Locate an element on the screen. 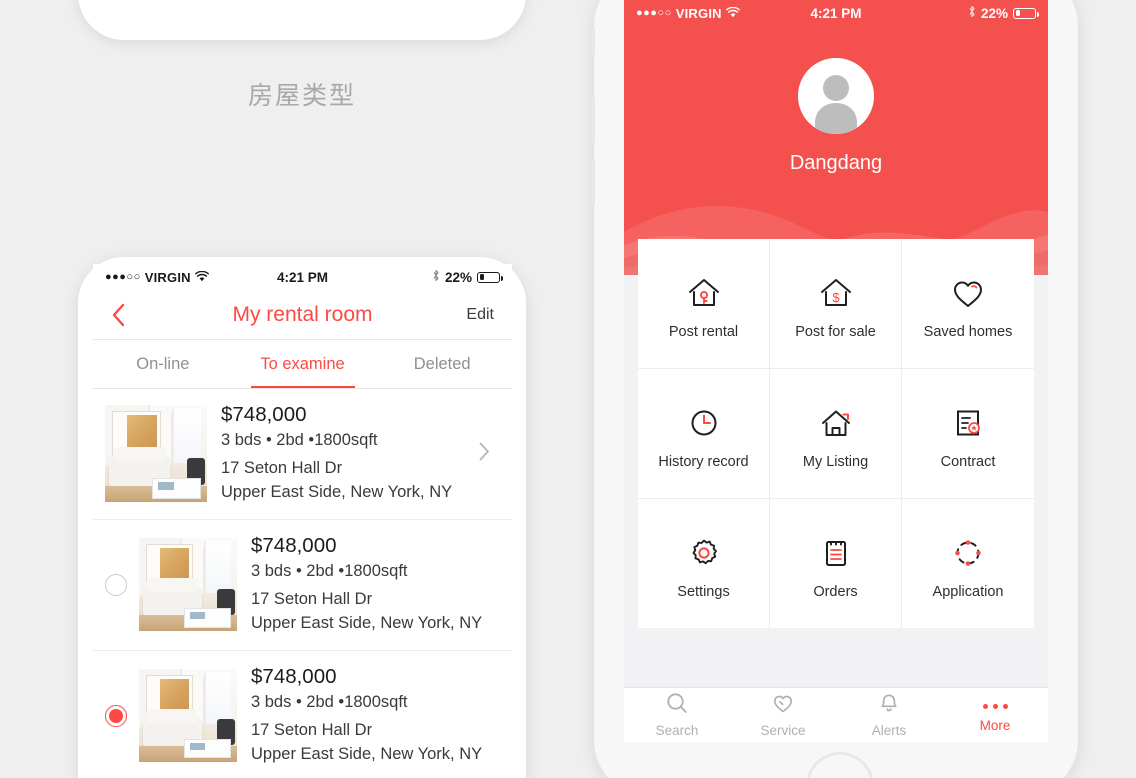 The width and height of the screenshot is (1136, 778). listing-status-tabs: On-line To examine Deleted is located at coordinates (302, 364).